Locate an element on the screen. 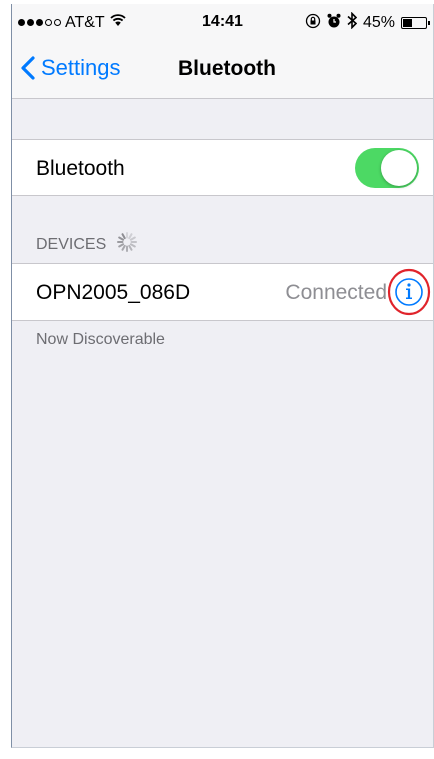 The image size is (434, 759). bluetooth-toggle-switch is located at coordinates (387, 168).